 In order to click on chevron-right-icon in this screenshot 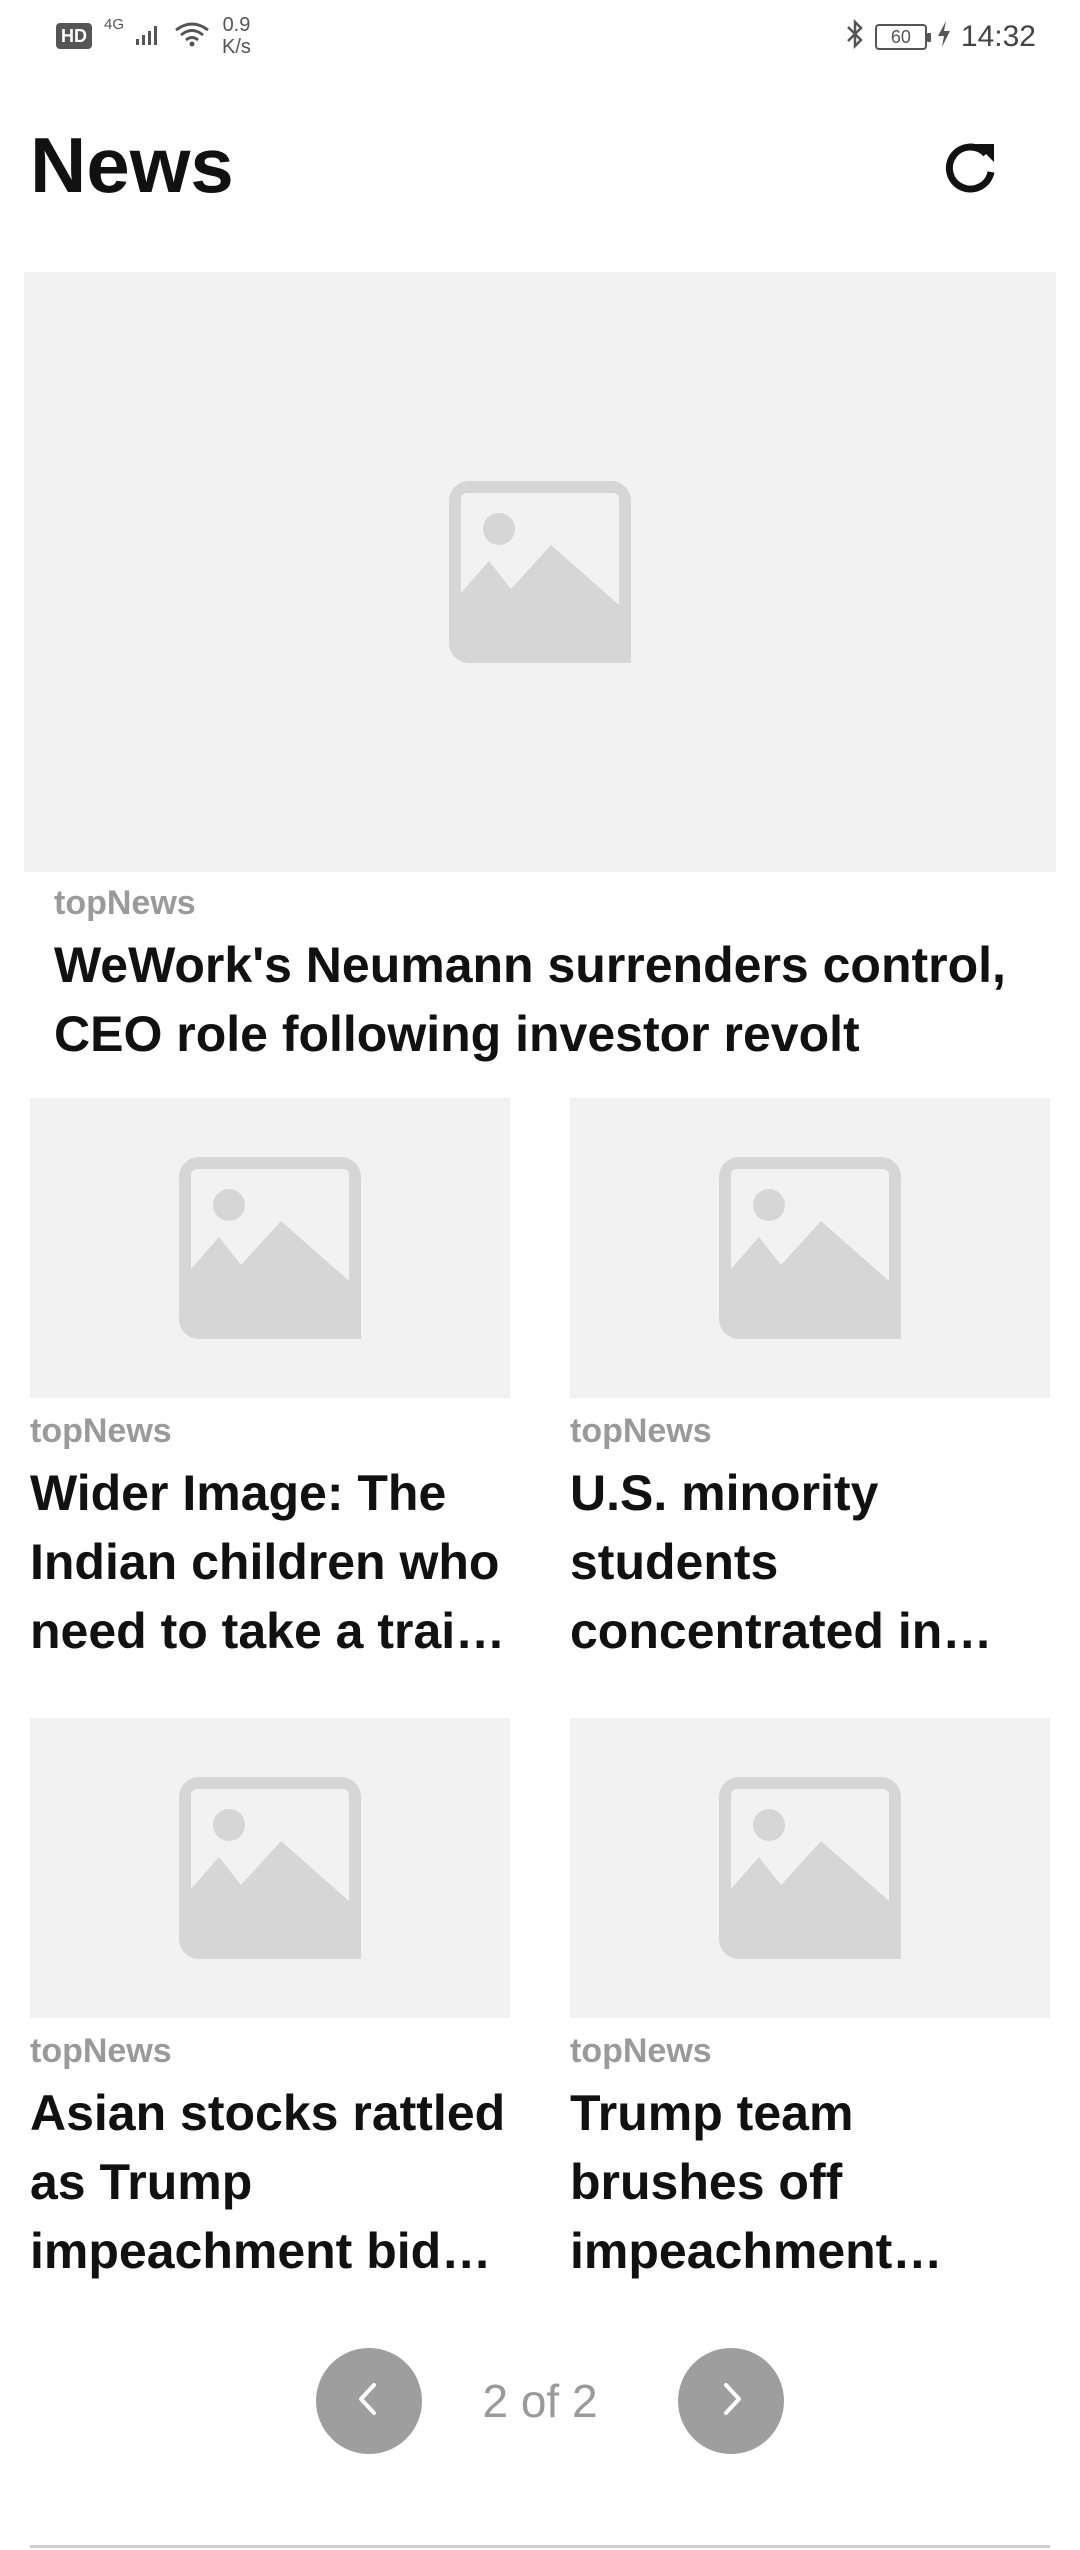, I will do `click(731, 2401)`.